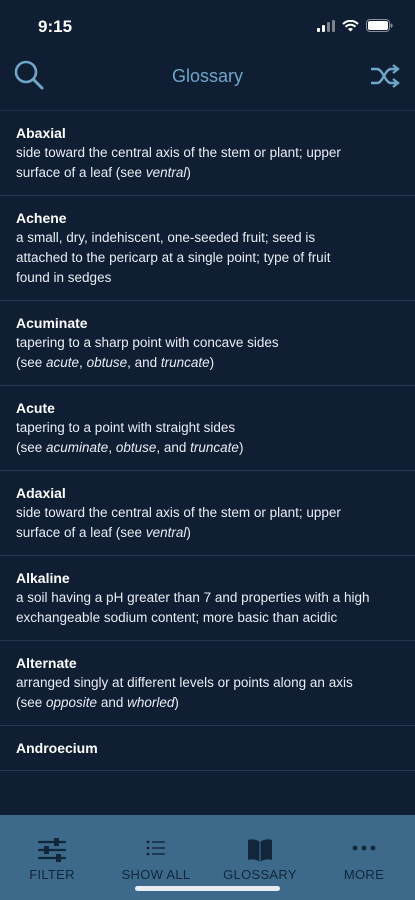 Image resolution: width=415 pixels, height=900 pixels. I want to click on tab-label: MORE, so click(364, 874).